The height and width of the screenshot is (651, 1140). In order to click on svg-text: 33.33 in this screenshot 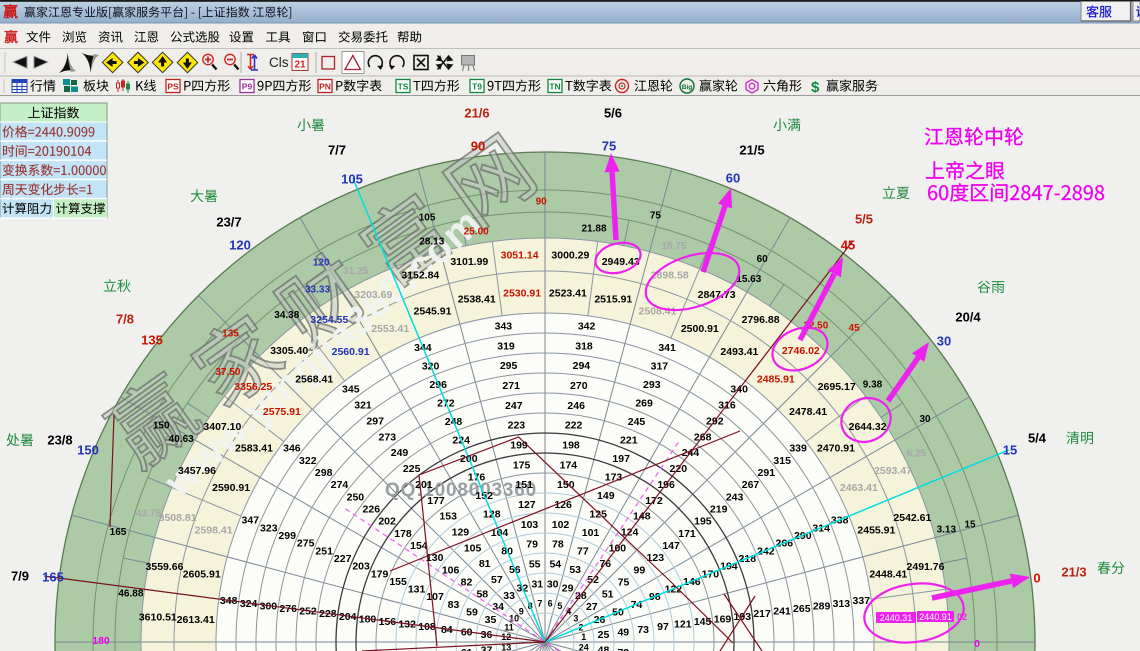, I will do `click(317, 290)`.